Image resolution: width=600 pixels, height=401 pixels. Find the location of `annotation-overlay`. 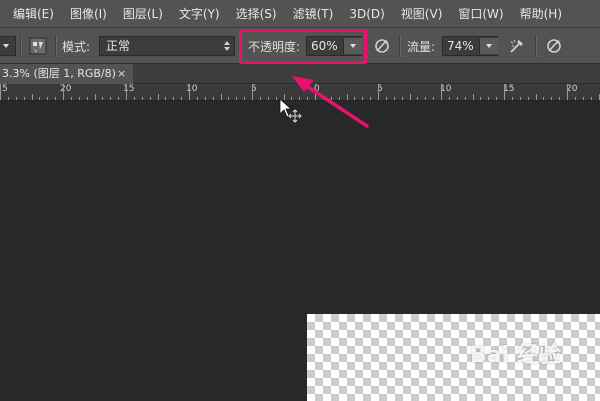

annotation-overlay is located at coordinates (324, 102).